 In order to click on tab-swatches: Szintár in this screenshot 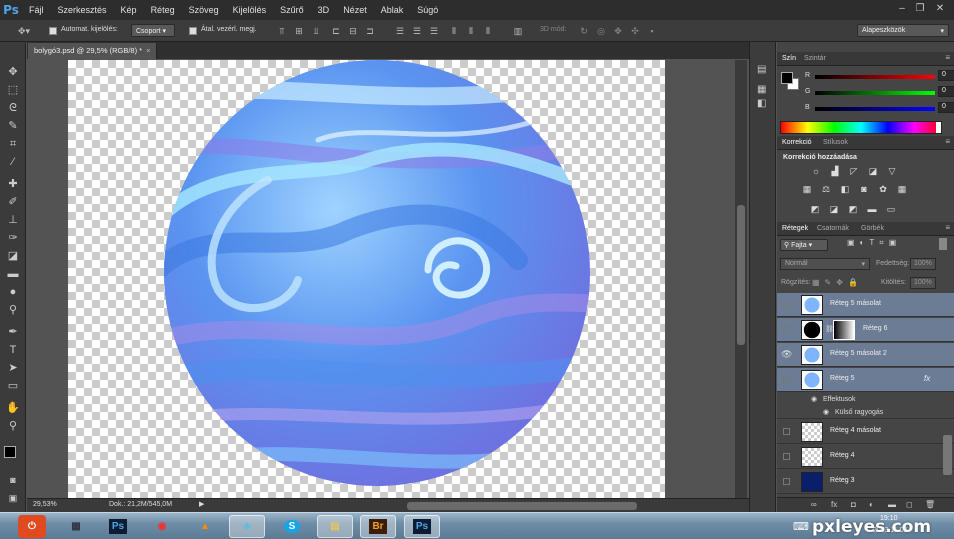, I will do `click(815, 58)`.